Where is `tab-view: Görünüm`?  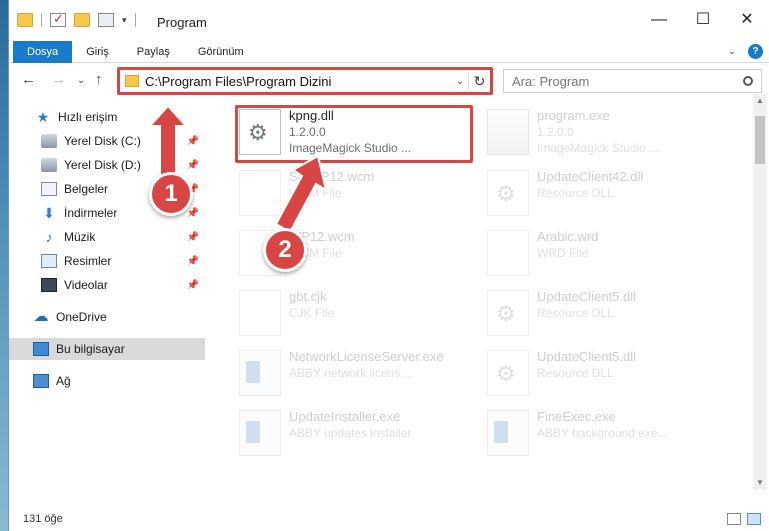 tab-view: Görünüm is located at coordinates (221, 52).